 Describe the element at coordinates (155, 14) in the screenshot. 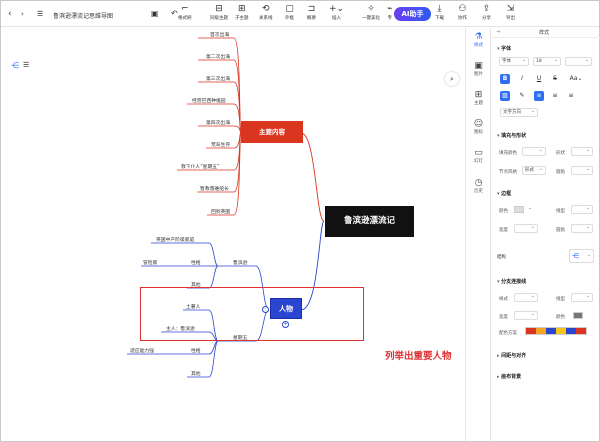

I see `save-icon: ▣` at that location.